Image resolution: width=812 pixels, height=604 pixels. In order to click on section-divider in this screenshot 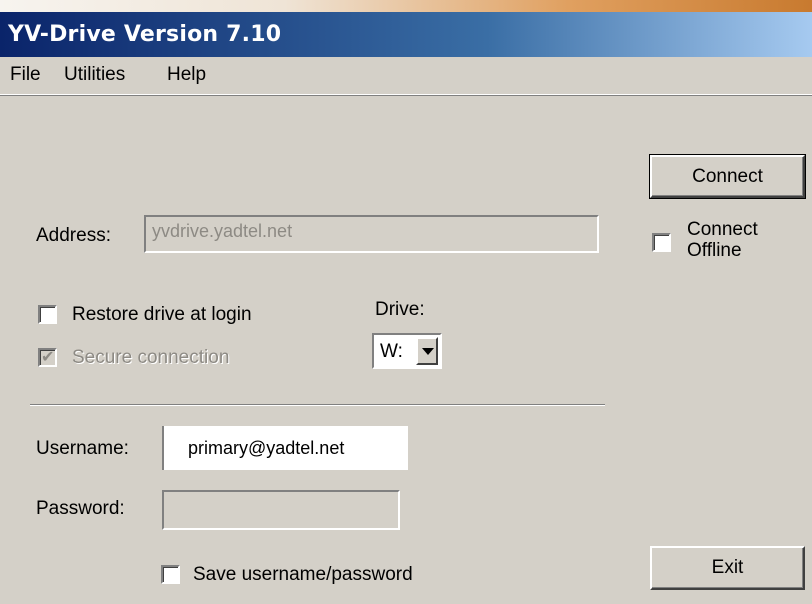, I will do `click(317, 405)`.